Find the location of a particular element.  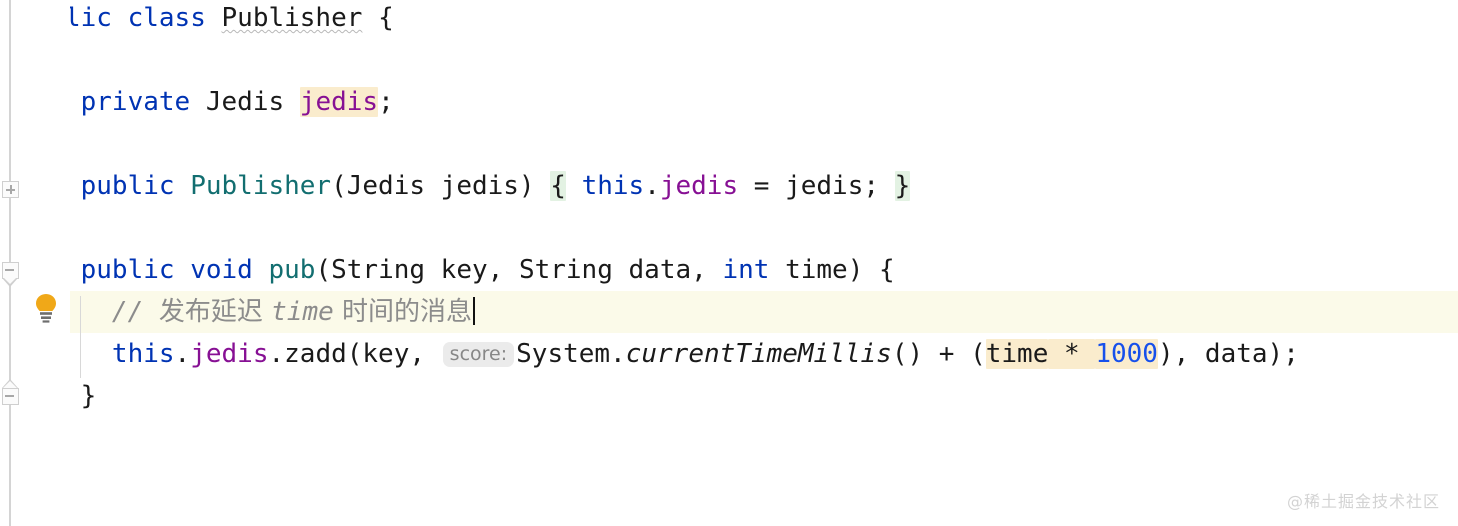

token-comment-slashes: // is located at coordinates (135, 312).